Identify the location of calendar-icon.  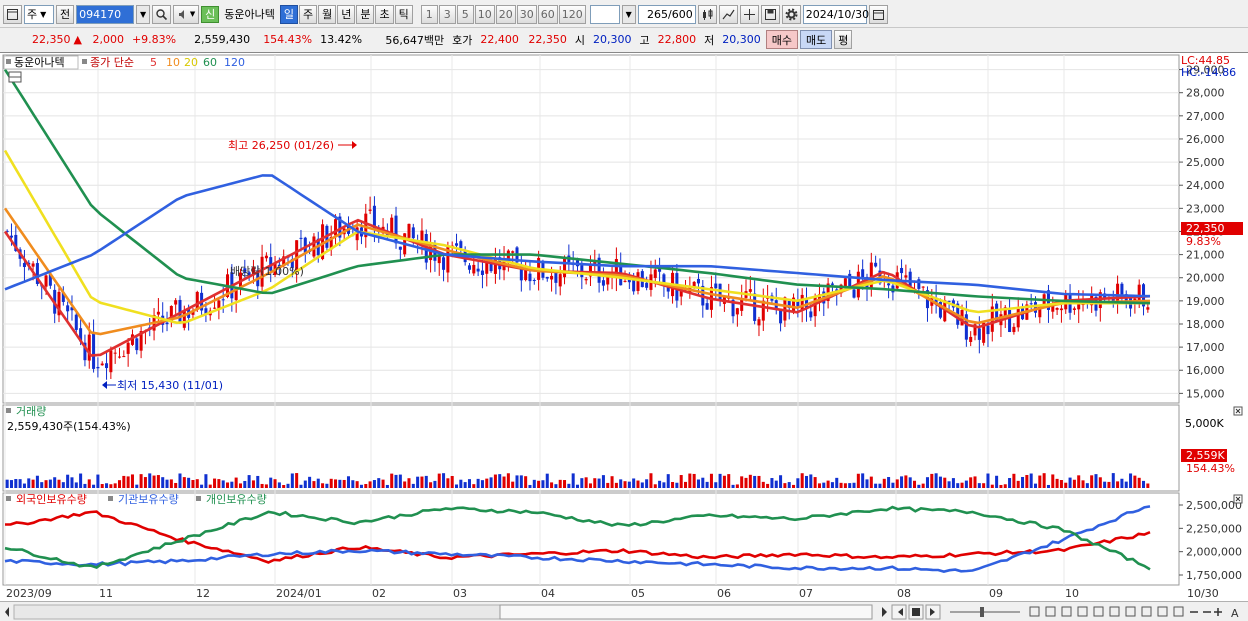
(878, 14).